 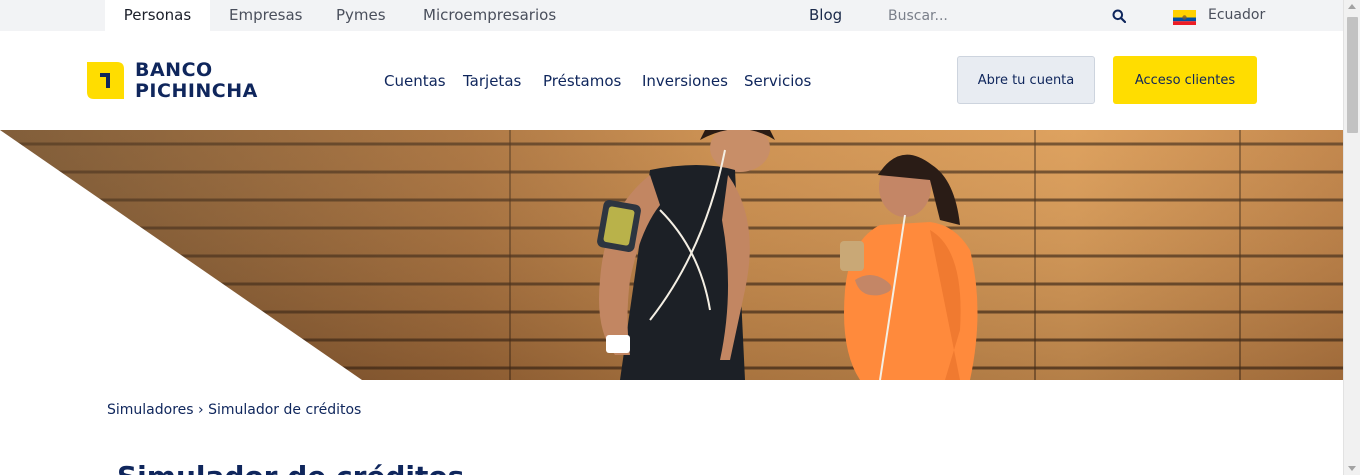 I want to click on logo-text-line1: BANCO, so click(x=174, y=70).